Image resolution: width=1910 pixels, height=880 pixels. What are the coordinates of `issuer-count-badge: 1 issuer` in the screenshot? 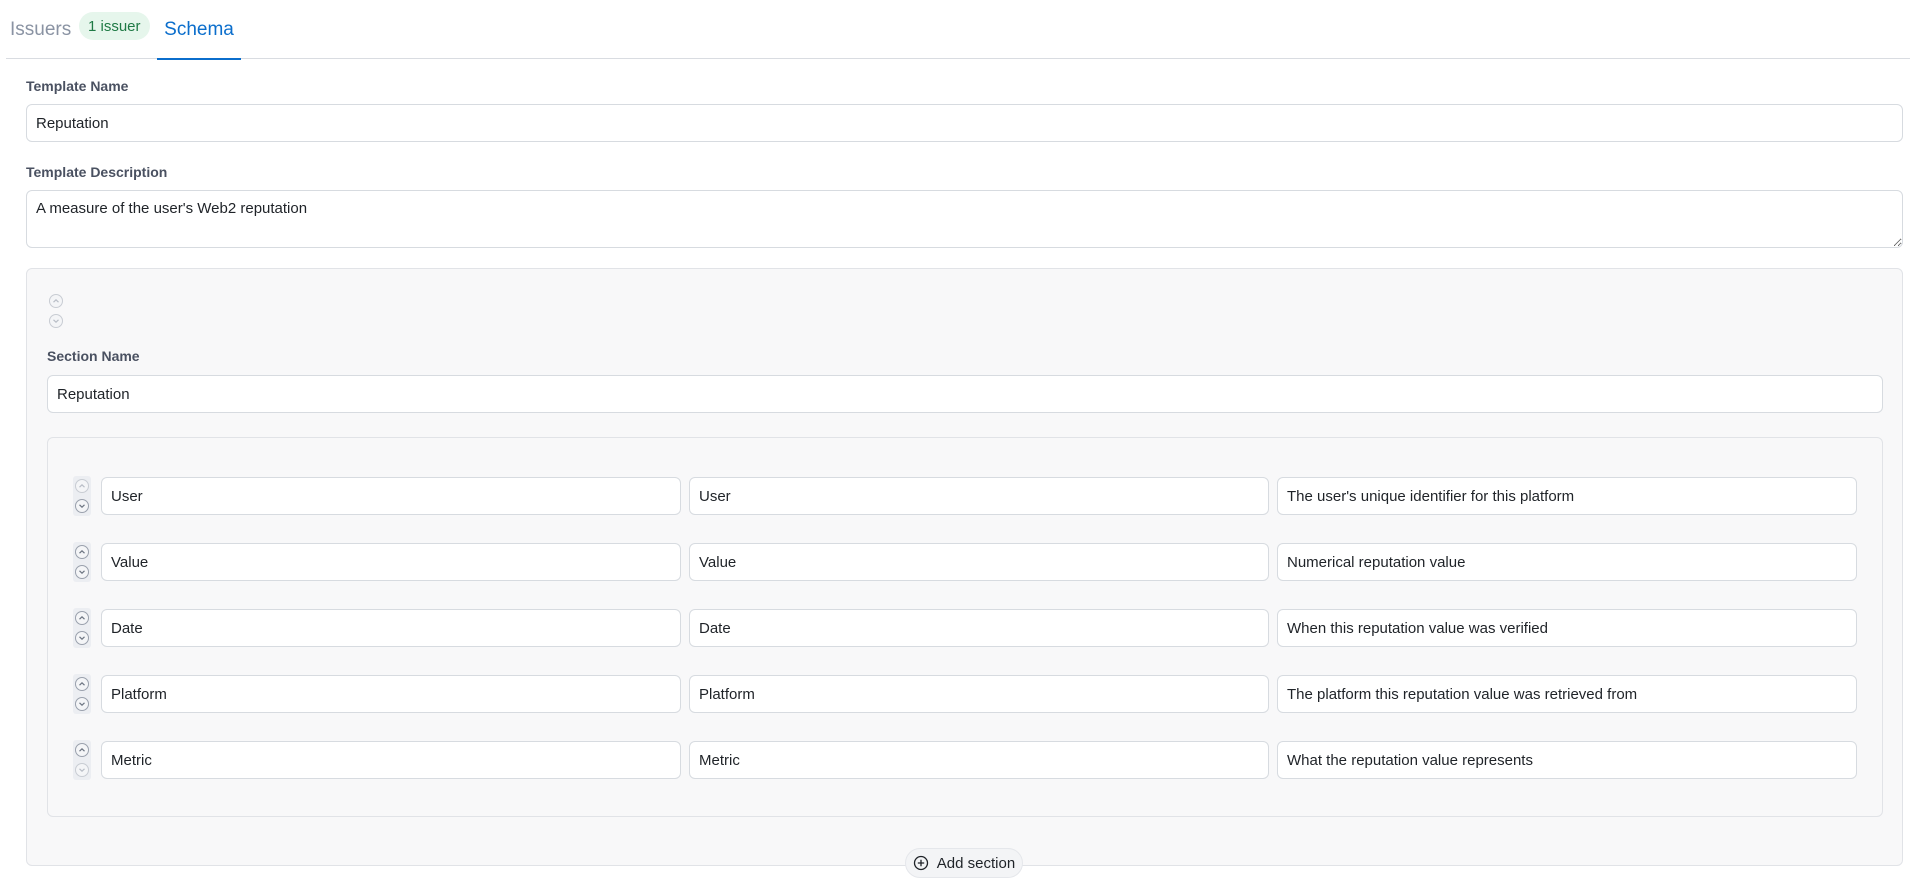 It's located at (114, 26).